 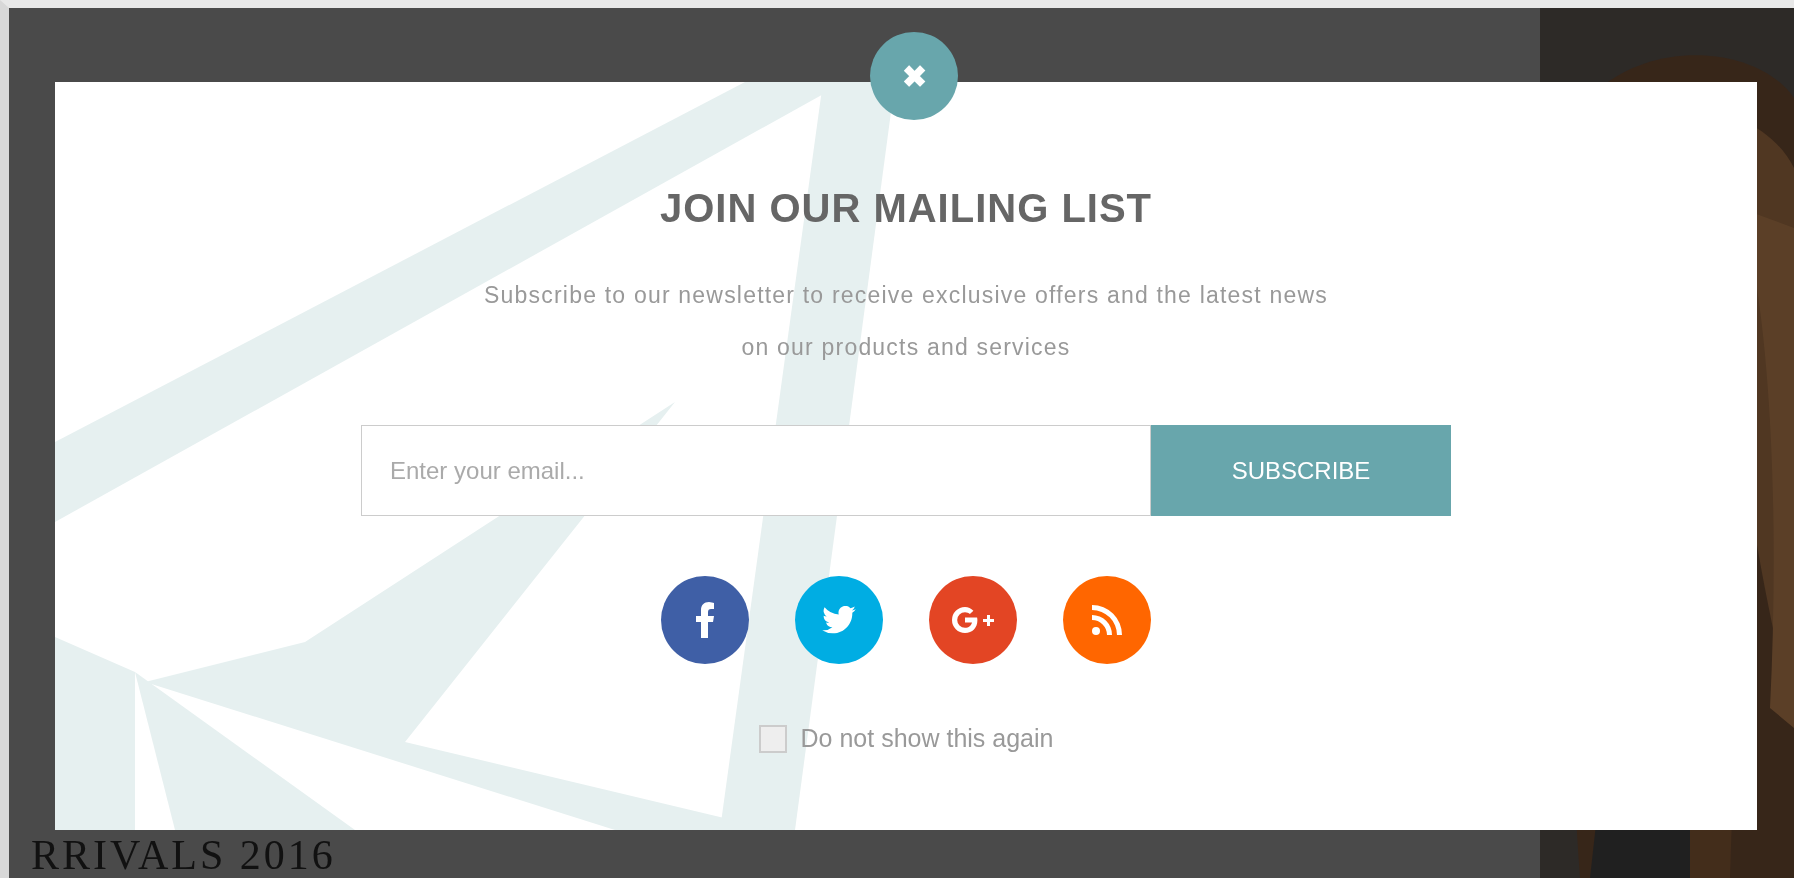 What do you see at coordinates (705, 620) in the screenshot?
I see `facebook-icon` at bounding box center [705, 620].